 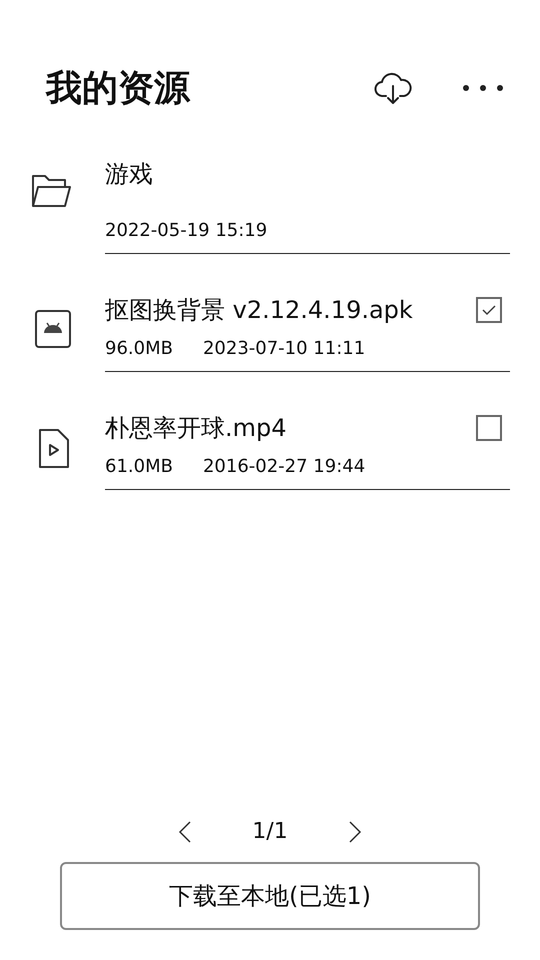 I want to click on file-name: 朴恩率开球.mp4, so click(x=196, y=428).